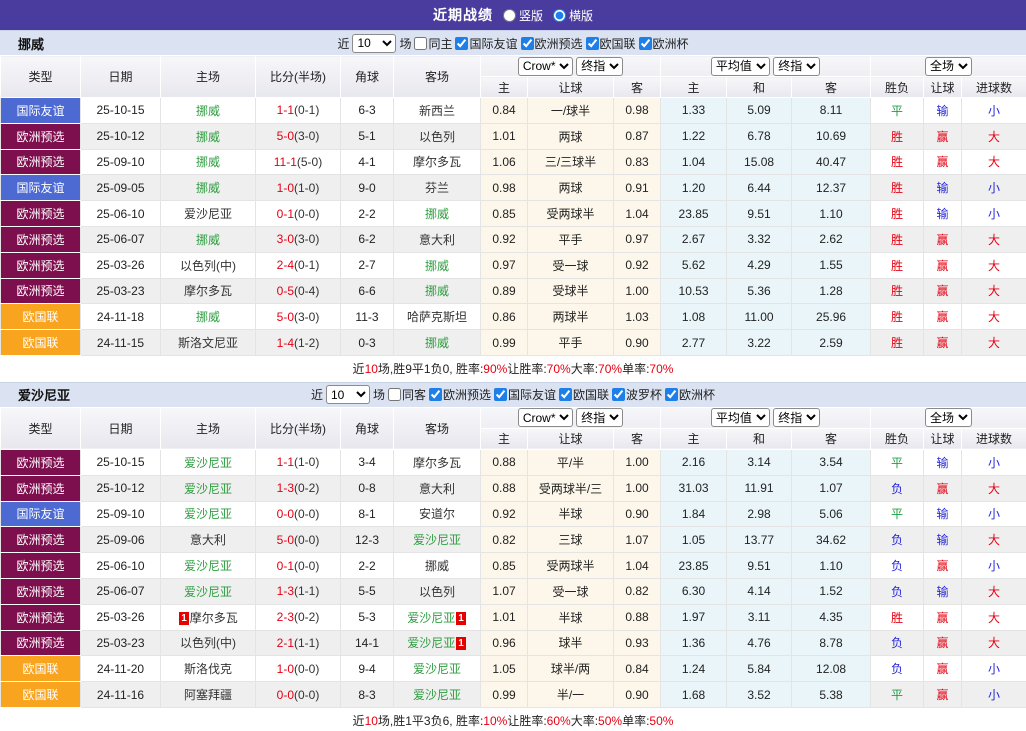 The image size is (1026, 731). What do you see at coordinates (120, 488) in the screenshot?
I see `match-date: 25-10-12` at bounding box center [120, 488].